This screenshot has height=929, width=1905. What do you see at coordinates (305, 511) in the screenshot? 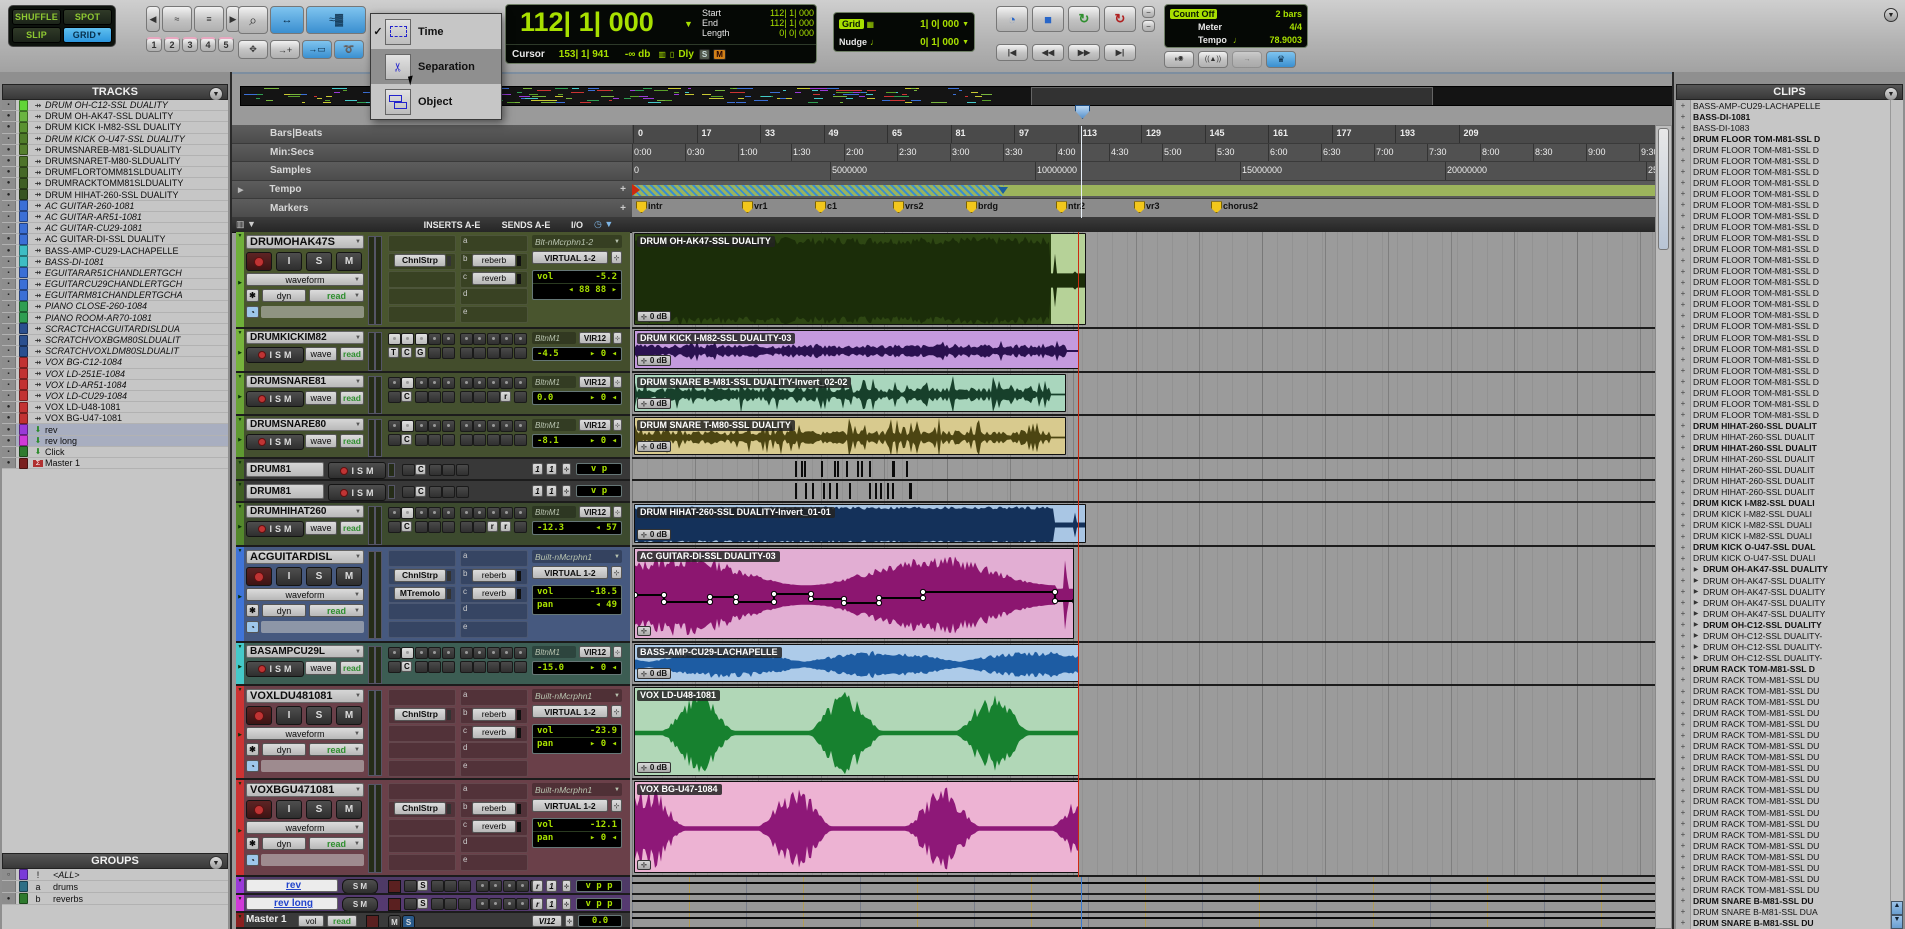
I see `track-name: DRUMHIHAT260 ▼` at bounding box center [305, 511].